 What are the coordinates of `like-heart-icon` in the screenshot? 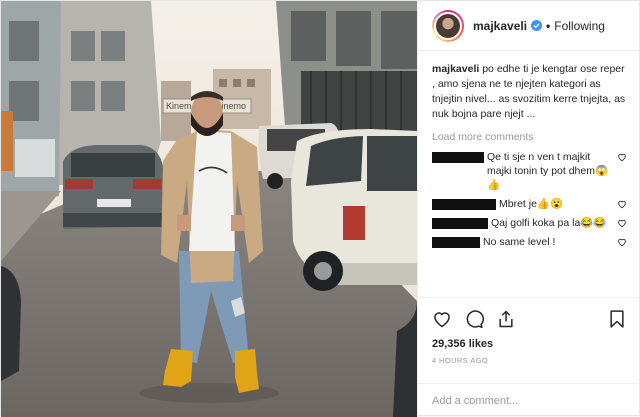 It's located at (442, 319).